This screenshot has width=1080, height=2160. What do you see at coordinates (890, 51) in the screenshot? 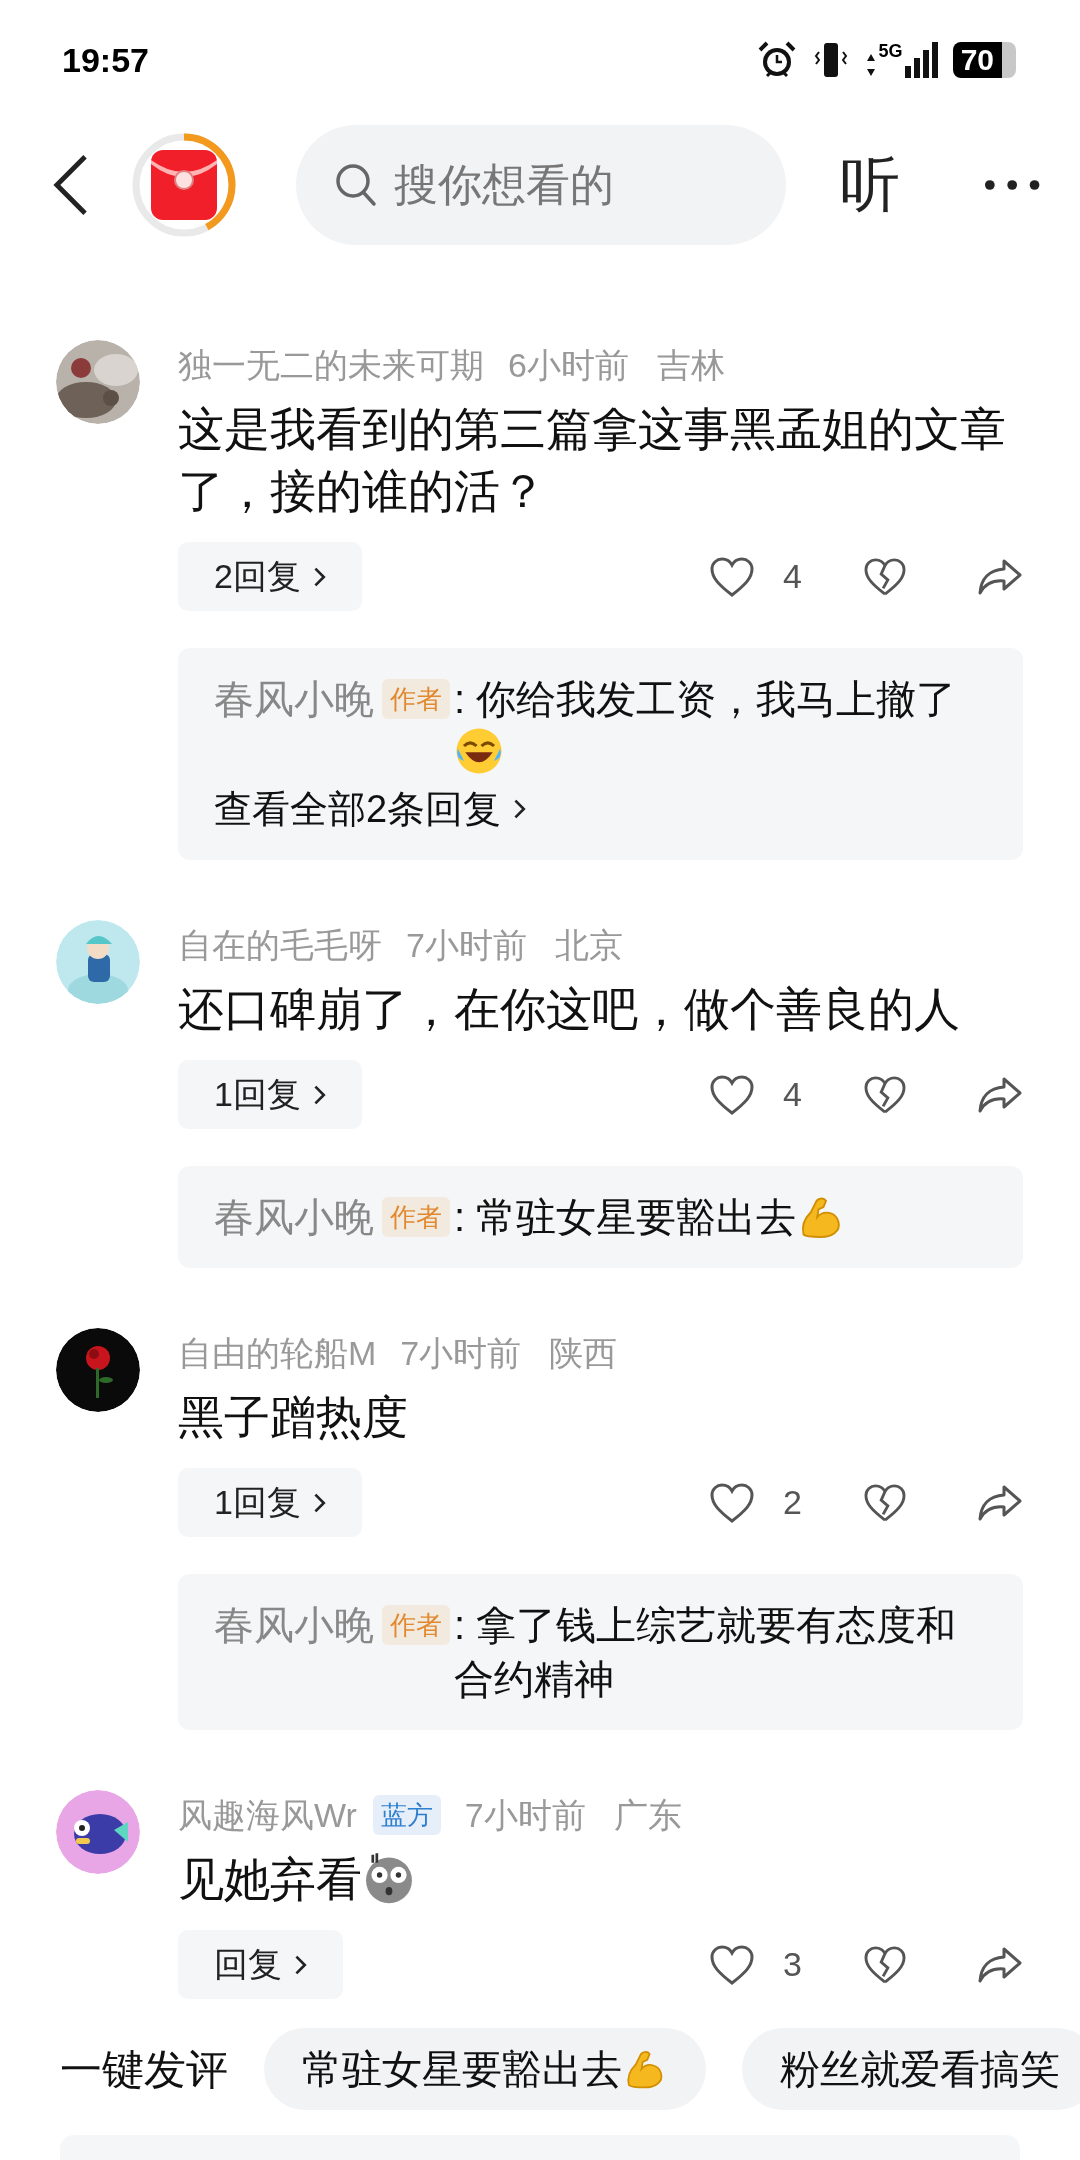
I see `network-type: 5G` at bounding box center [890, 51].